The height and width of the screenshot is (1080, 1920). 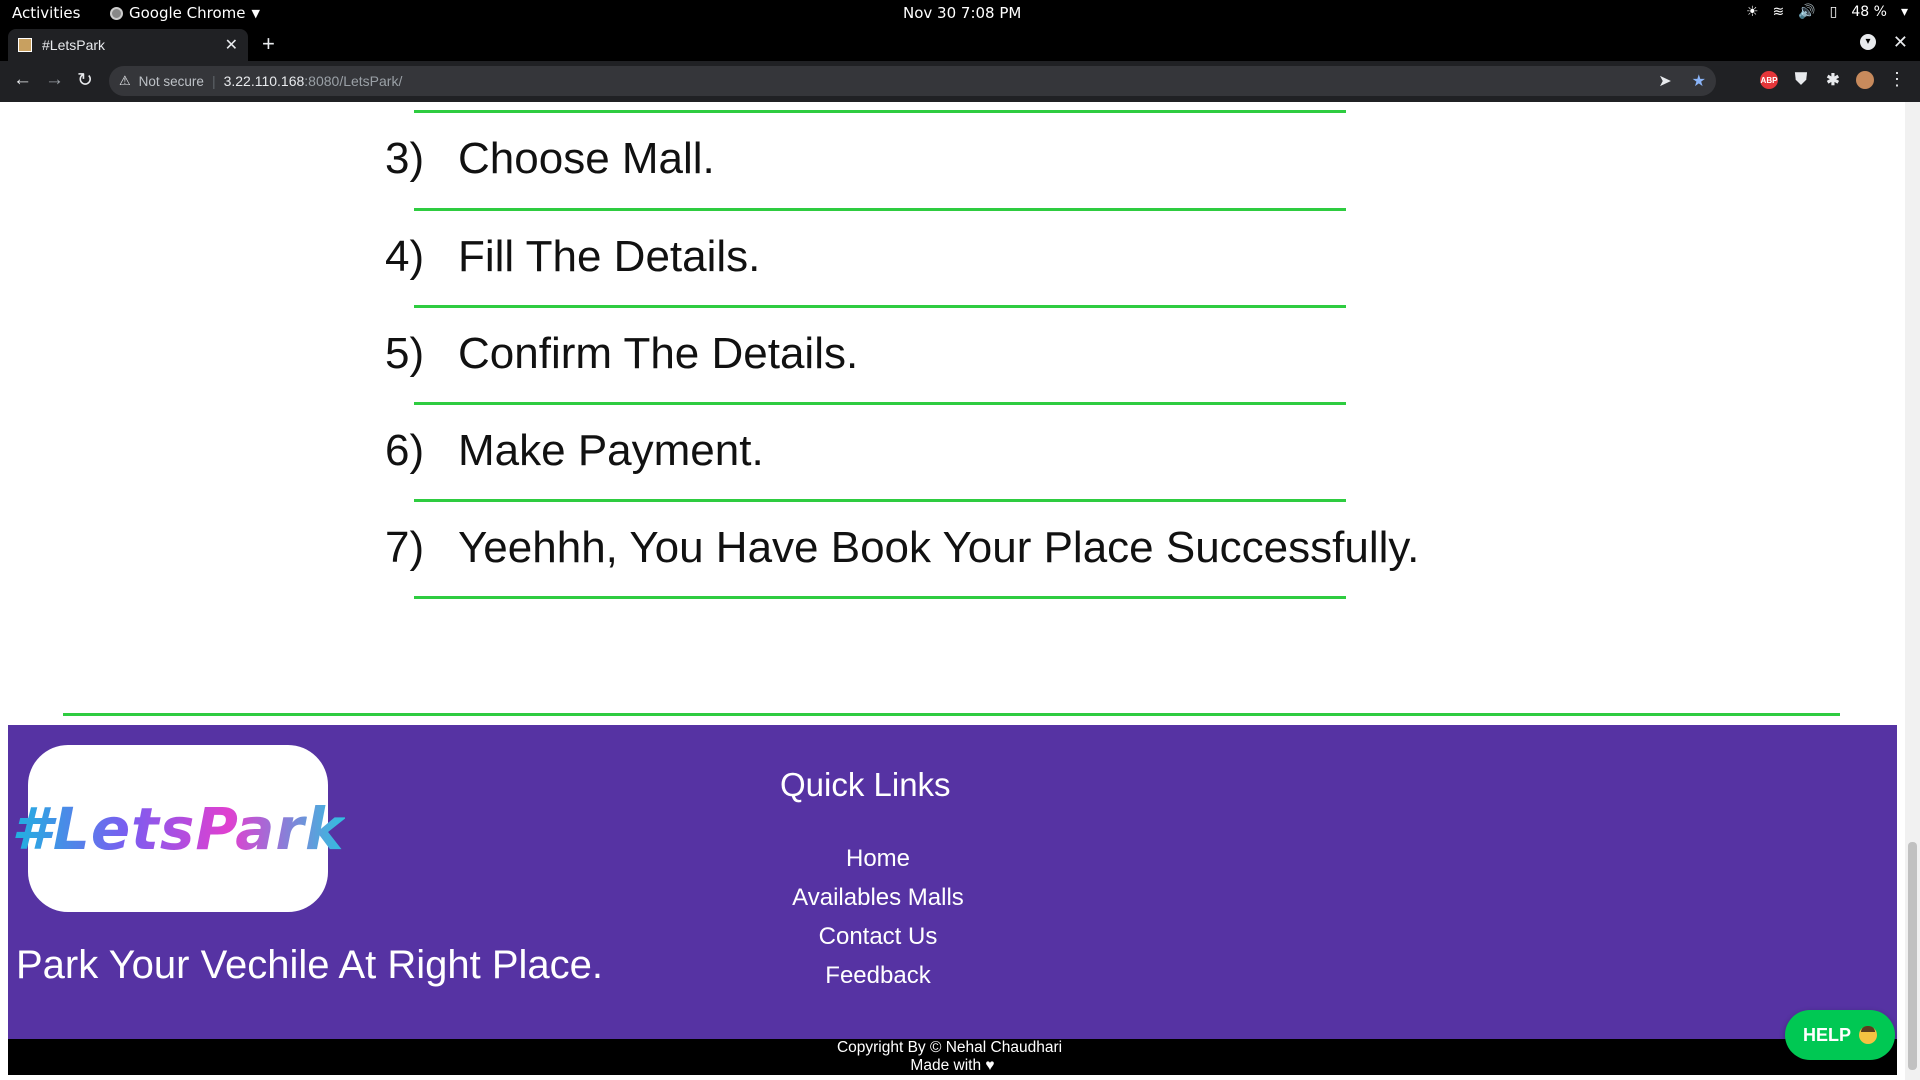 I want to click on caret-down-icon: ▼, so click(x=255, y=13).